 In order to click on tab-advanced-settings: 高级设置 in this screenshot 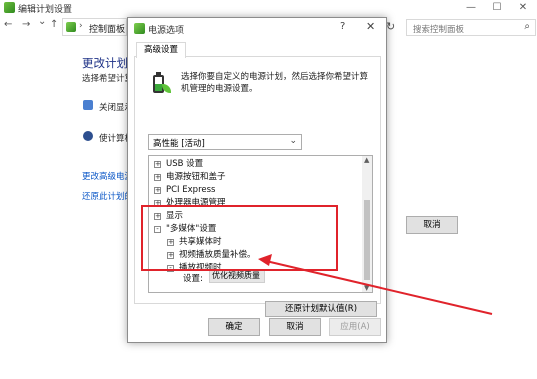, I will do `click(161, 50)`.